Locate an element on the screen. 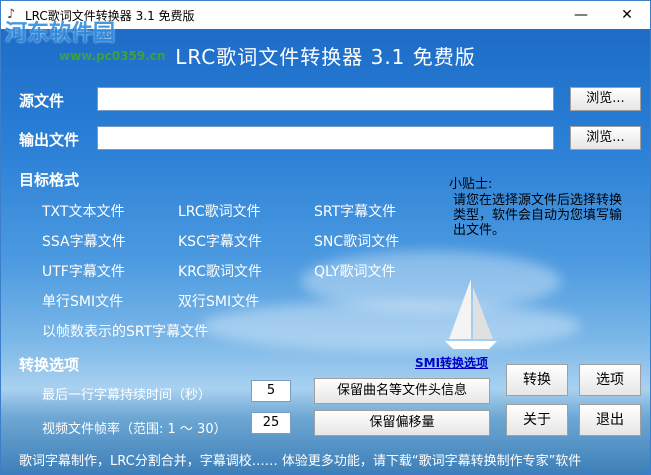 The height and width of the screenshot is (475, 651). output-label: 输出文件 is located at coordinates (49, 140).